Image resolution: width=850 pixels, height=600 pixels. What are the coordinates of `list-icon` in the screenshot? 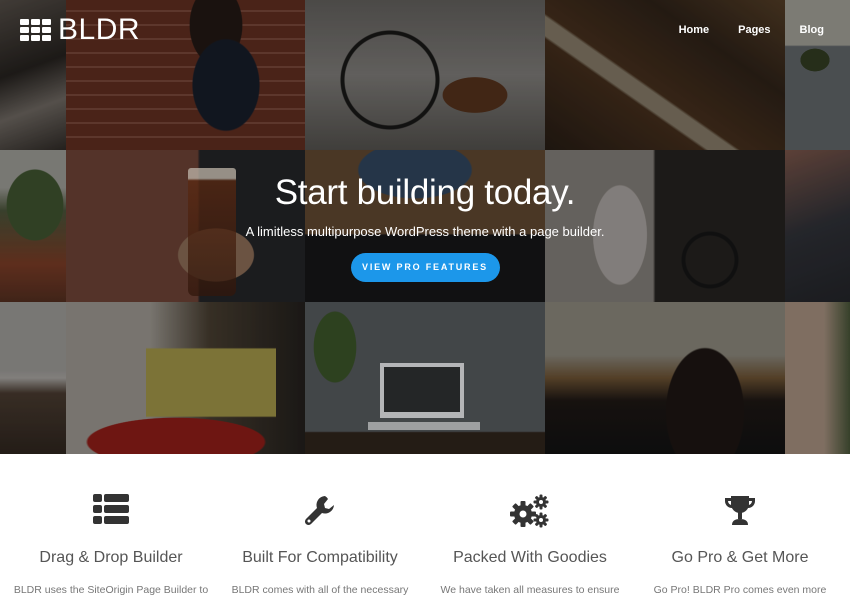 It's located at (111, 509).